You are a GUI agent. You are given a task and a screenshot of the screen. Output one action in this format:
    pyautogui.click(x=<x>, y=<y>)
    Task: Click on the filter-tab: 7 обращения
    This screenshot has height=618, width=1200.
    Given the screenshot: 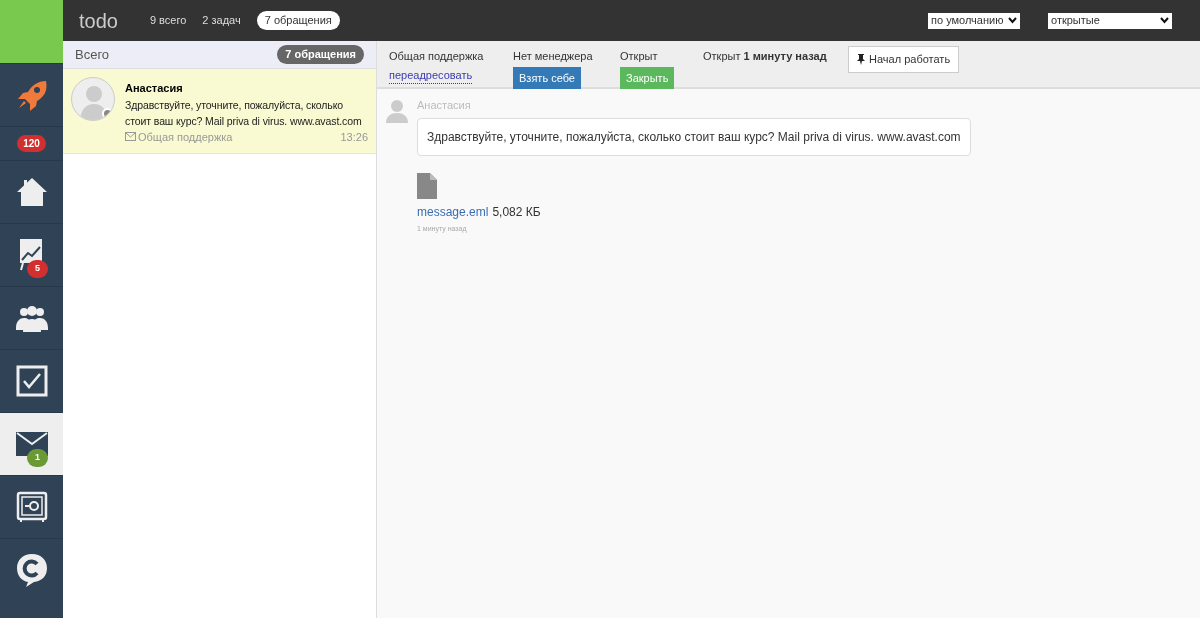 What is the action you would take?
    pyautogui.click(x=298, y=20)
    